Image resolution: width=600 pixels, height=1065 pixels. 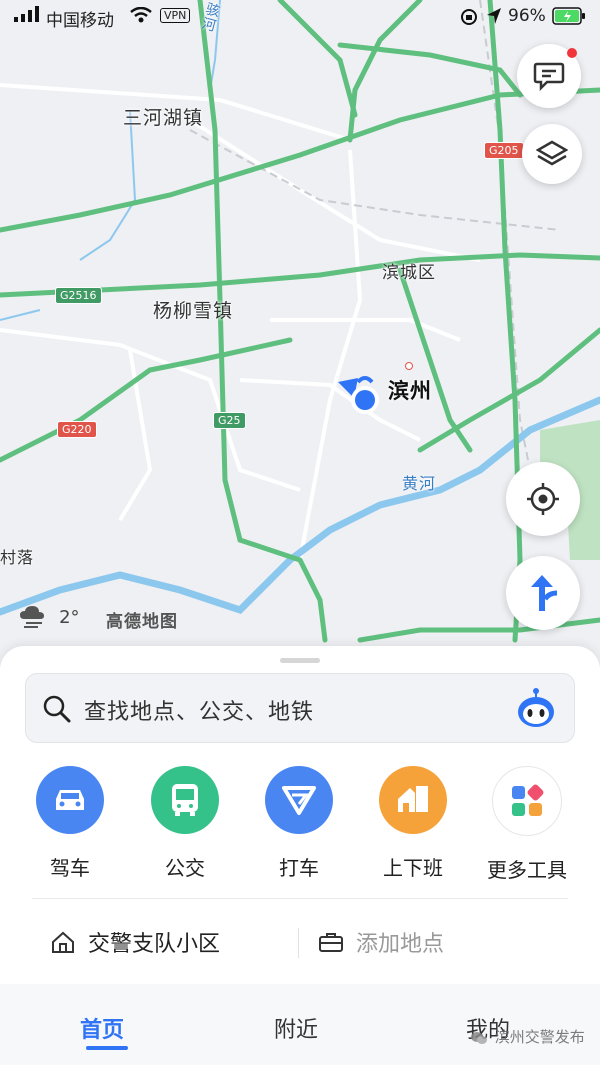 I want to click on search-icon, so click(x=57, y=709).